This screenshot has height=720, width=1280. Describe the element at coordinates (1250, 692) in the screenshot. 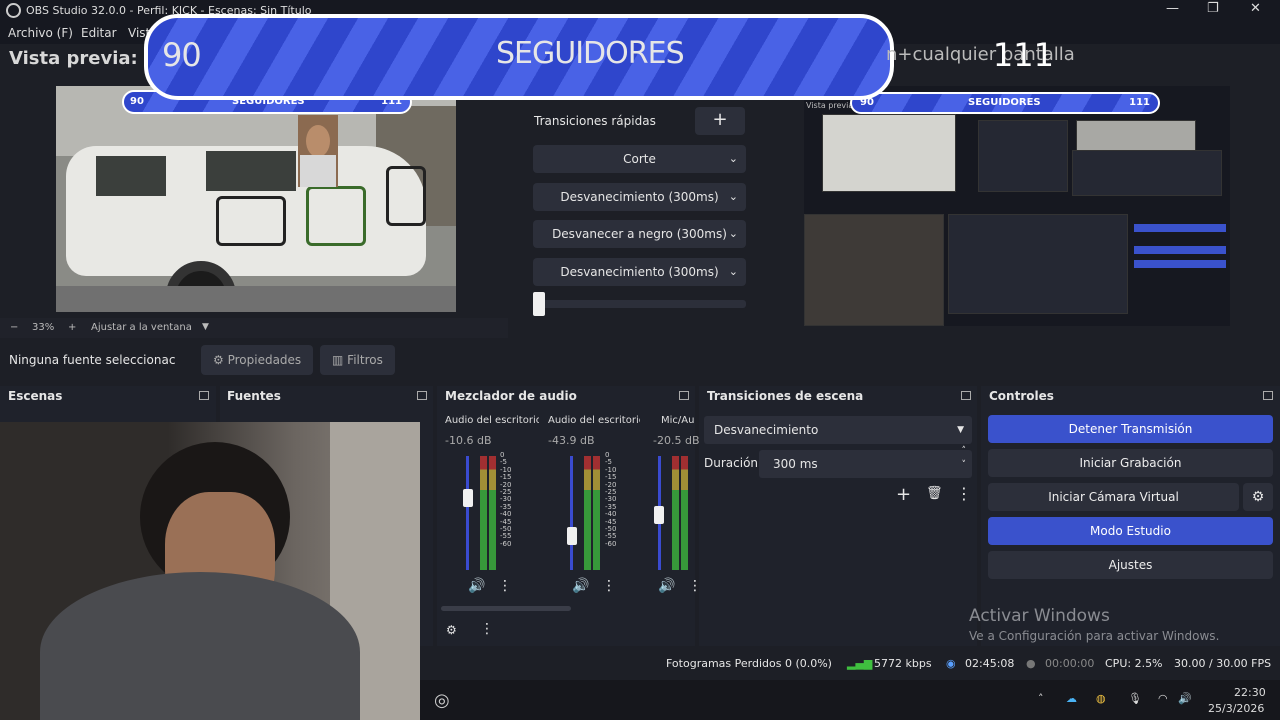

I see `clock-time: 22:30` at that location.